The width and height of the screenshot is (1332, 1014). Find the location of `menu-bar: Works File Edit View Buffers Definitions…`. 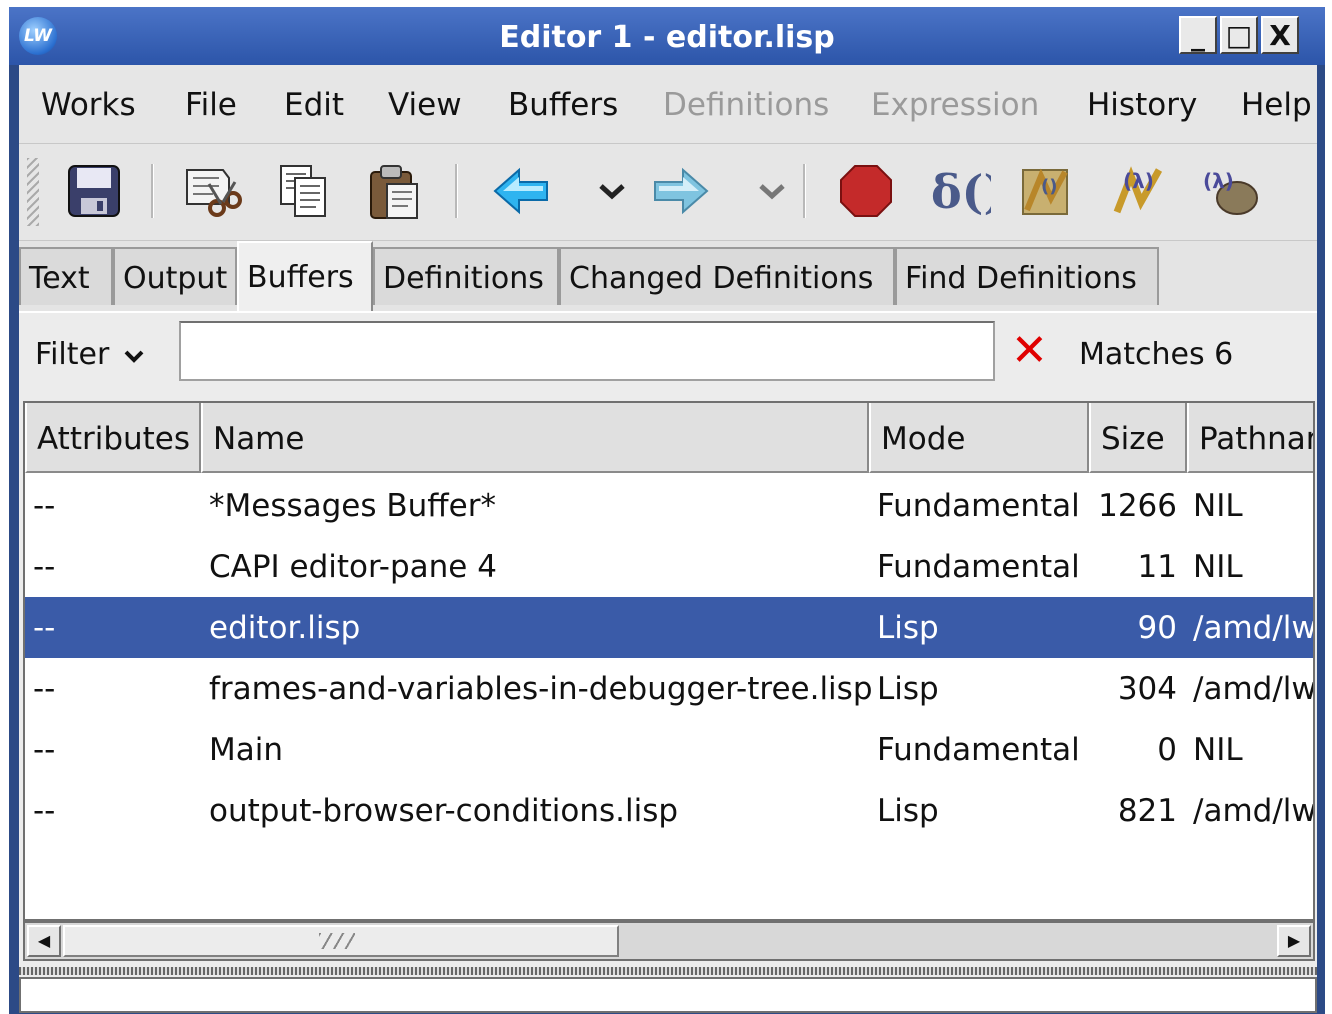

menu-bar: Works File Edit View Buffers Definitions… is located at coordinates (668, 104).